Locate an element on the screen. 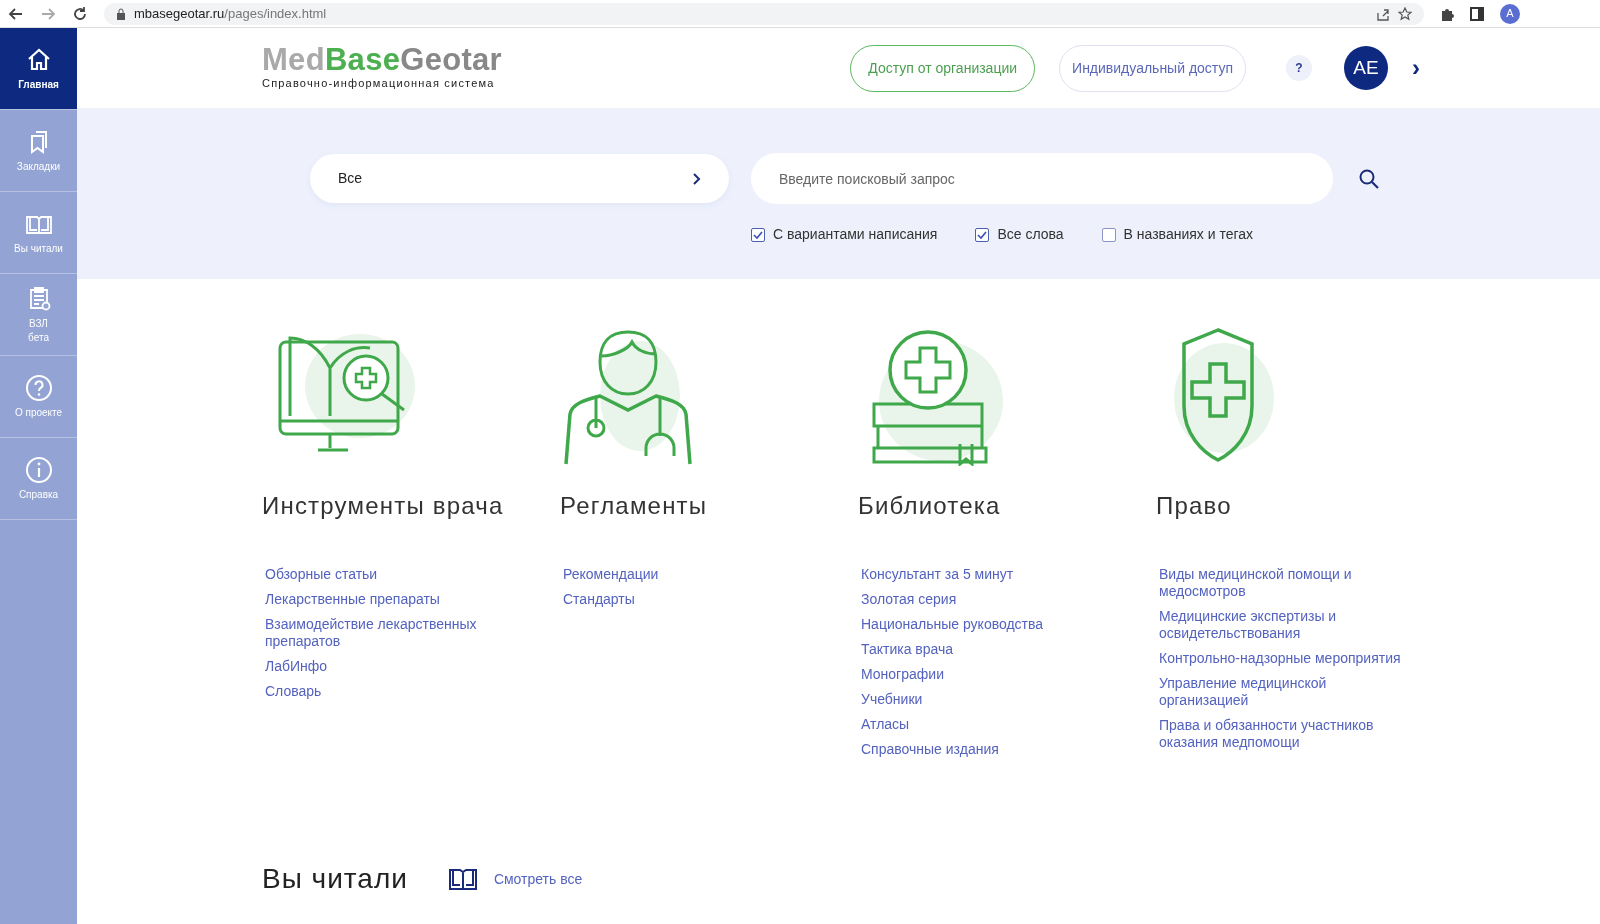 The width and height of the screenshot is (1600, 924). chevron-button: › is located at coordinates (1416, 68).